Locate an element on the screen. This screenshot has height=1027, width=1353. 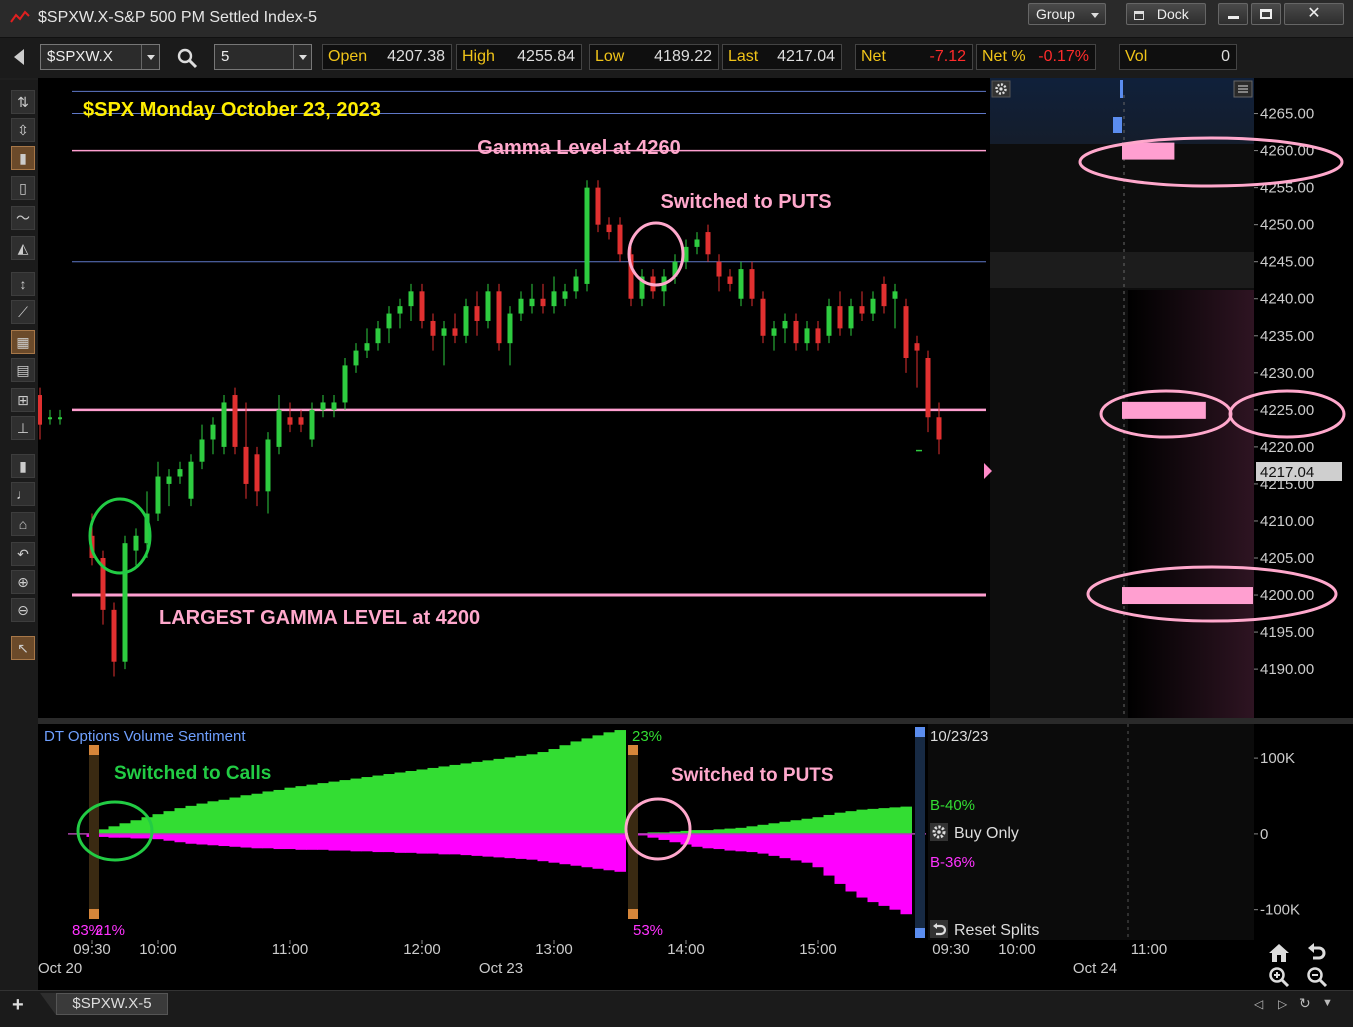
time-tick-label: 11:00 is located at coordinates (290, 949).